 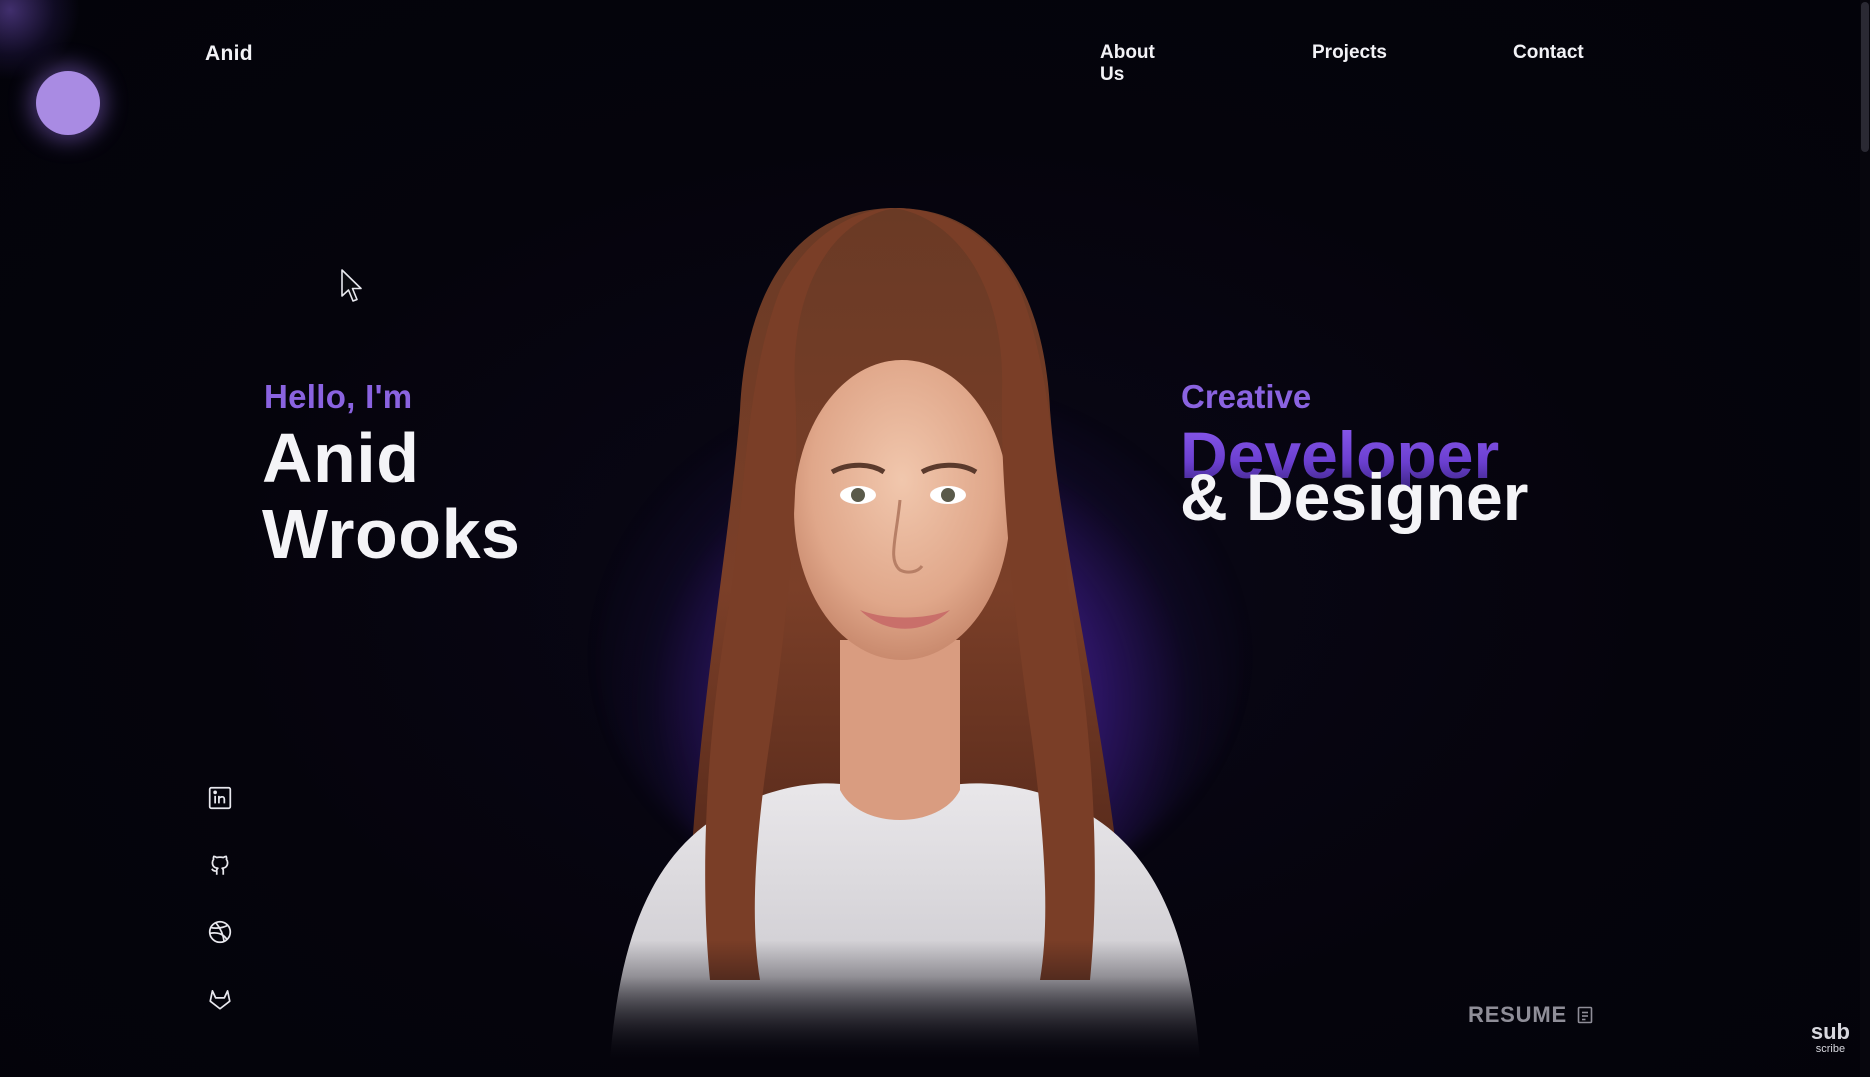 What do you see at coordinates (341, 458) in the screenshot?
I see `hero-first-name: Anid` at bounding box center [341, 458].